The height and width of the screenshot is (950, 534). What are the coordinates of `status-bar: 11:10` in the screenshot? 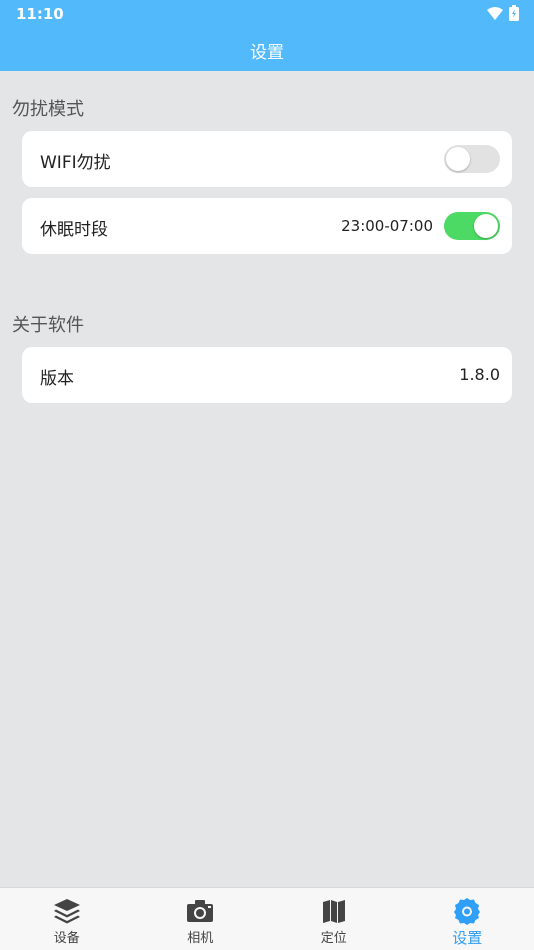 It's located at (267, 14).